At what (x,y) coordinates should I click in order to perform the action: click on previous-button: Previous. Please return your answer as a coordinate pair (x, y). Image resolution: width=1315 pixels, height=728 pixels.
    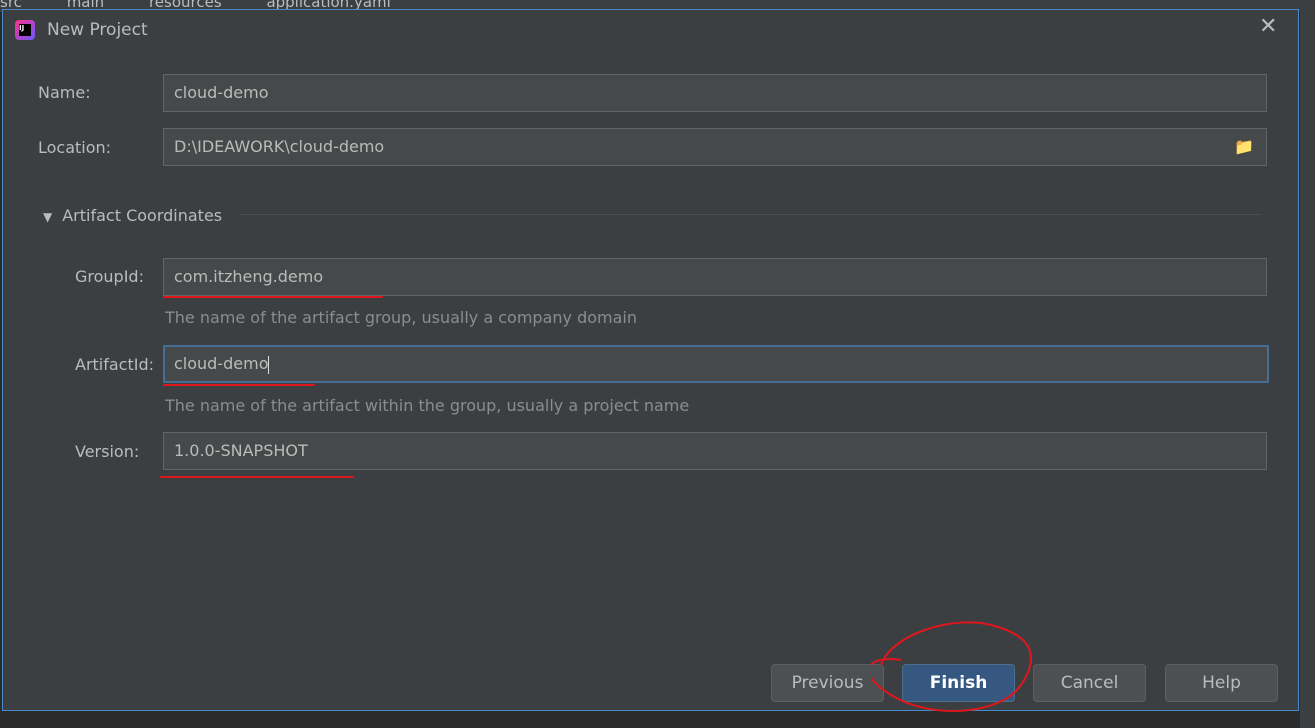
    Looking at the image, I should click on (827, 683).